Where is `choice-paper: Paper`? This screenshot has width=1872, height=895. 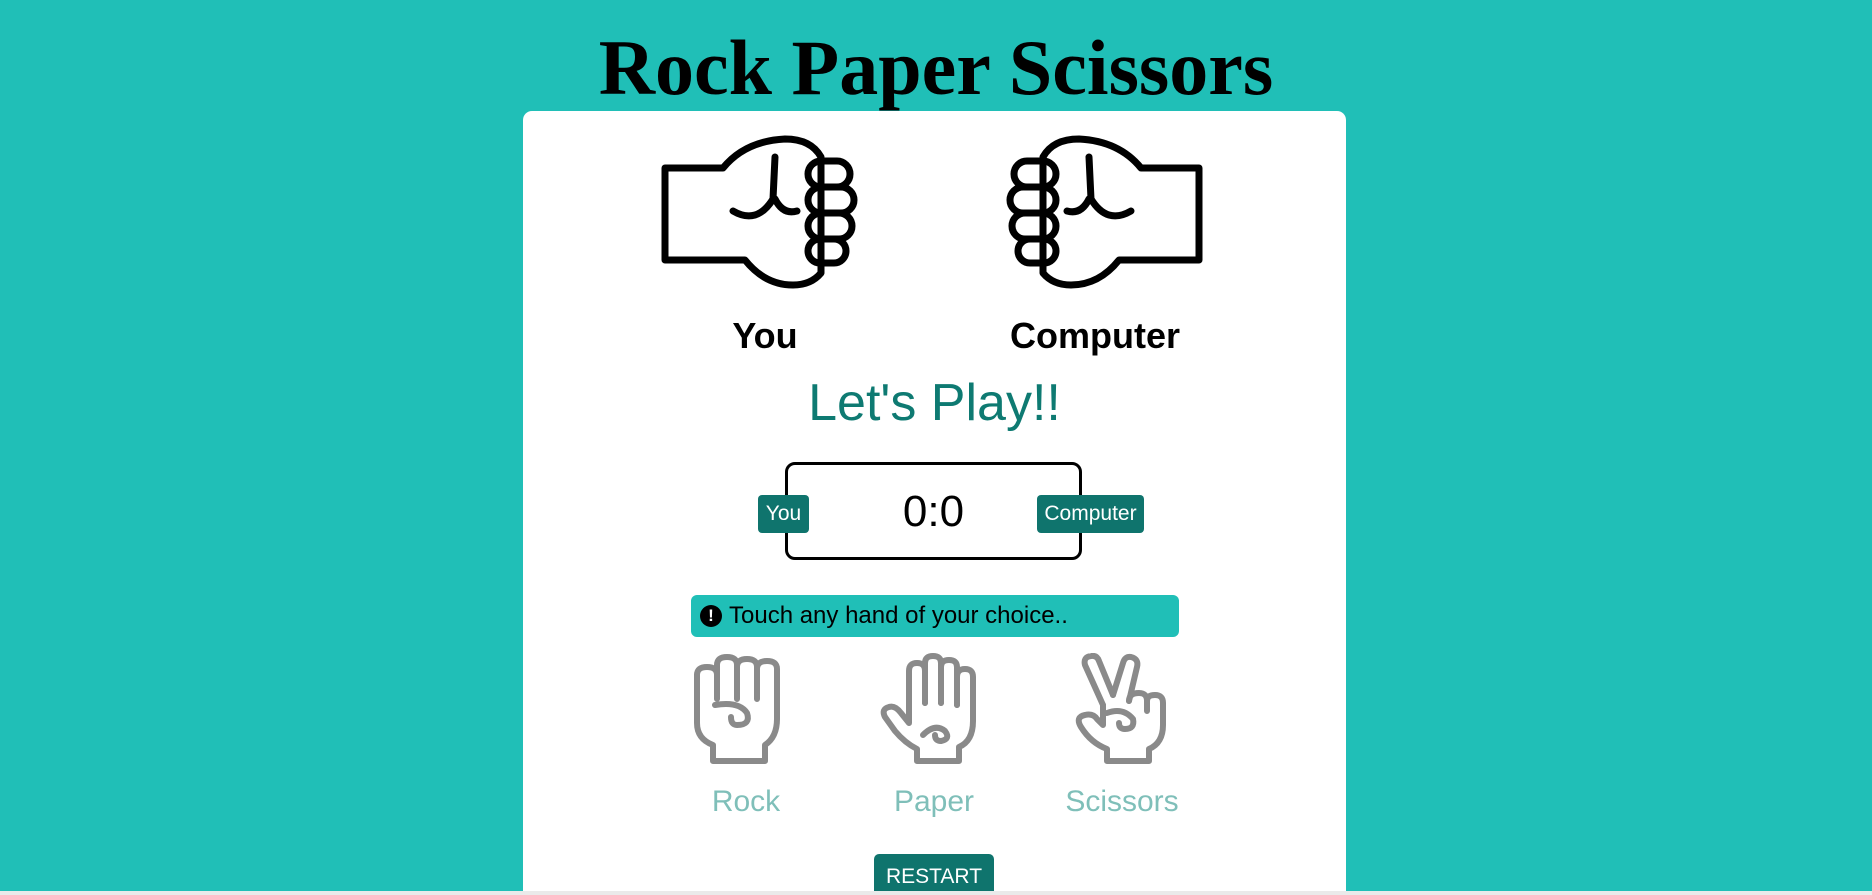
choice-paper: Paper is located at coordinates (934, 736).